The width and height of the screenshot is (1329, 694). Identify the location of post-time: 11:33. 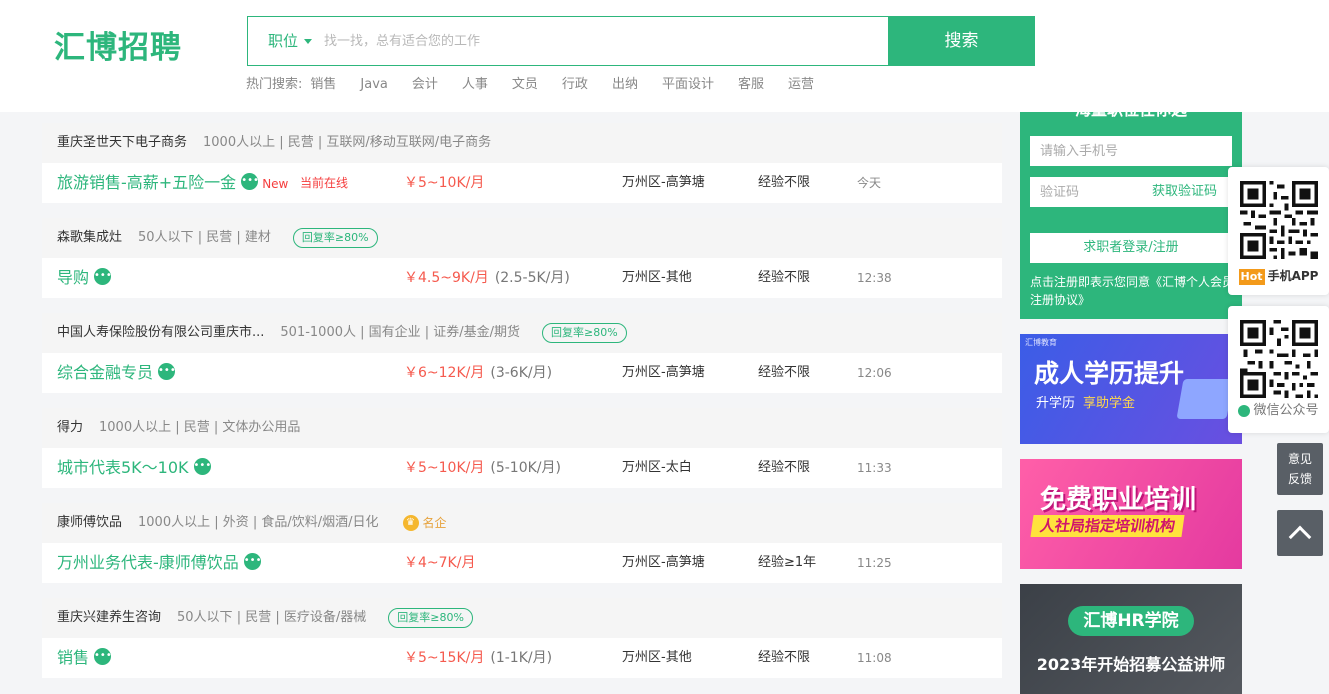
(874, 468).